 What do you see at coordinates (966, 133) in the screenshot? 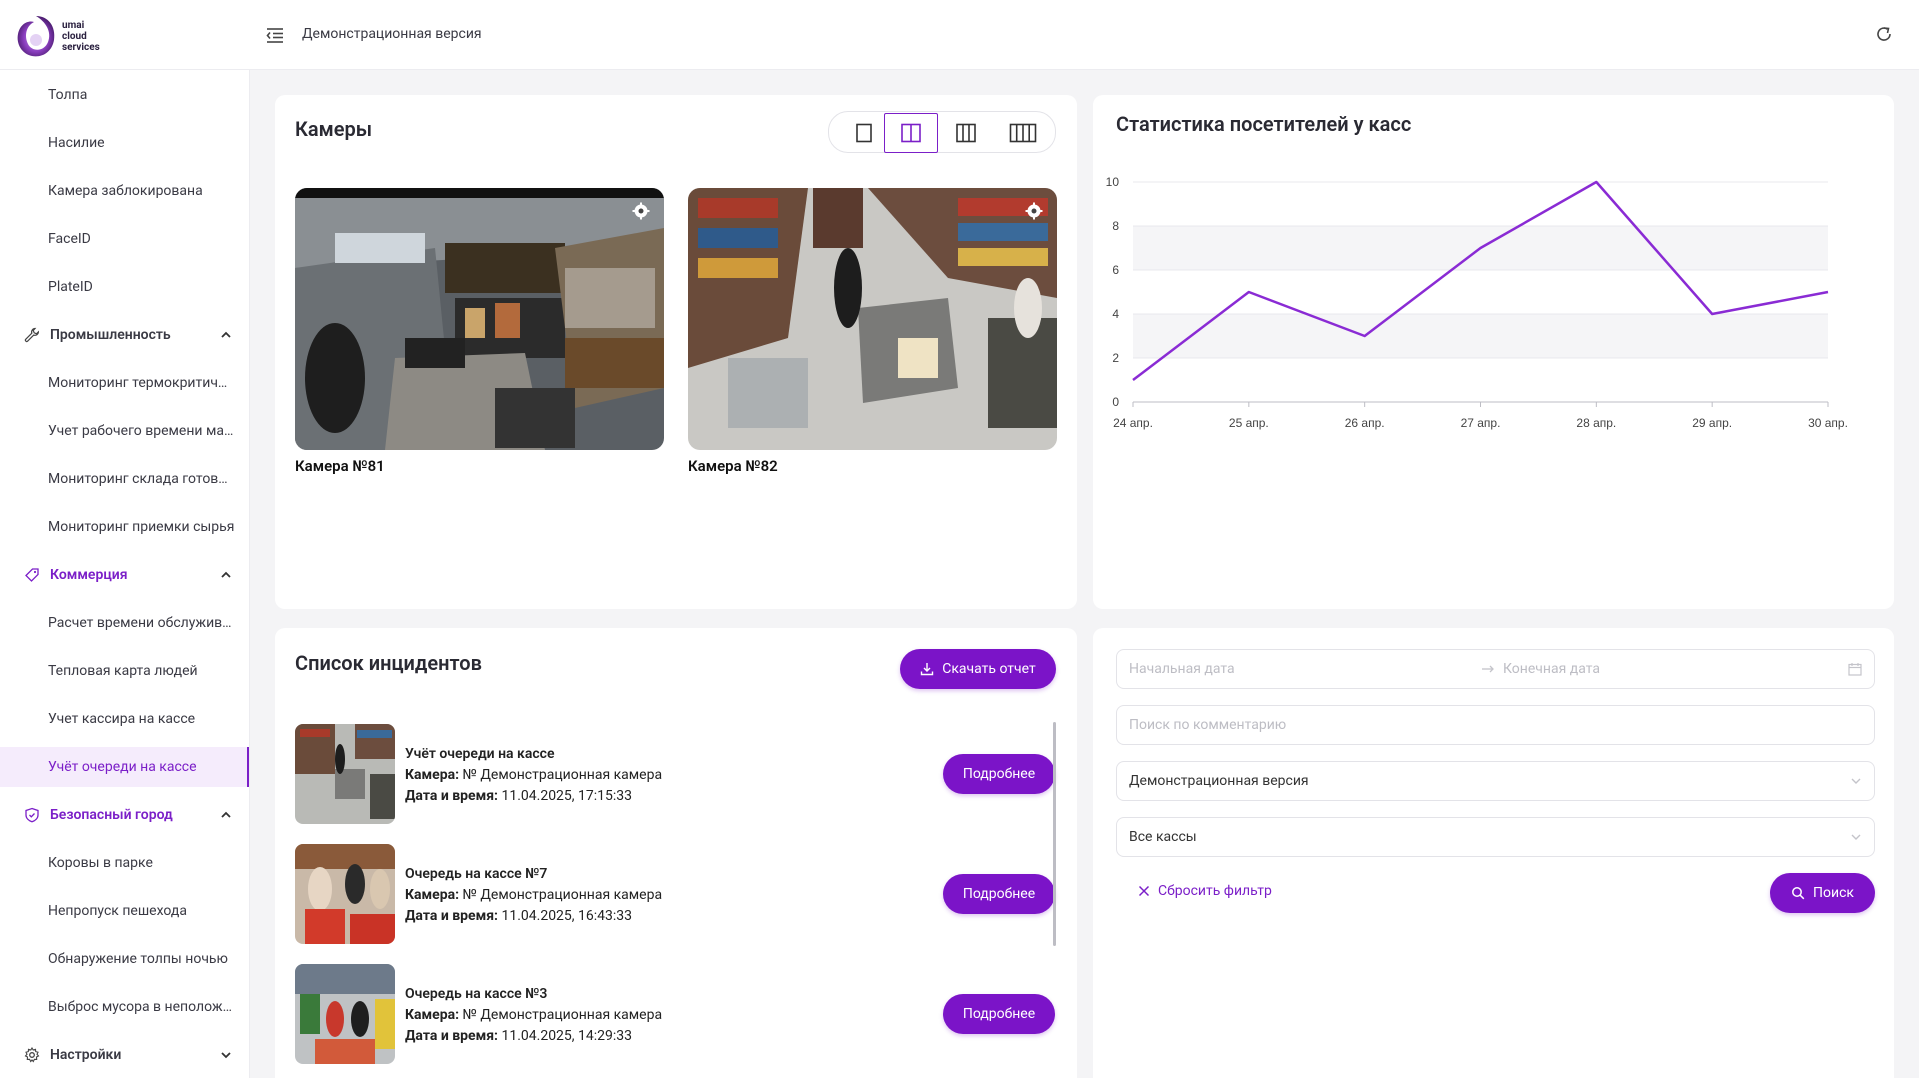
I see `view-3-button` at bounding box center [966, 133].